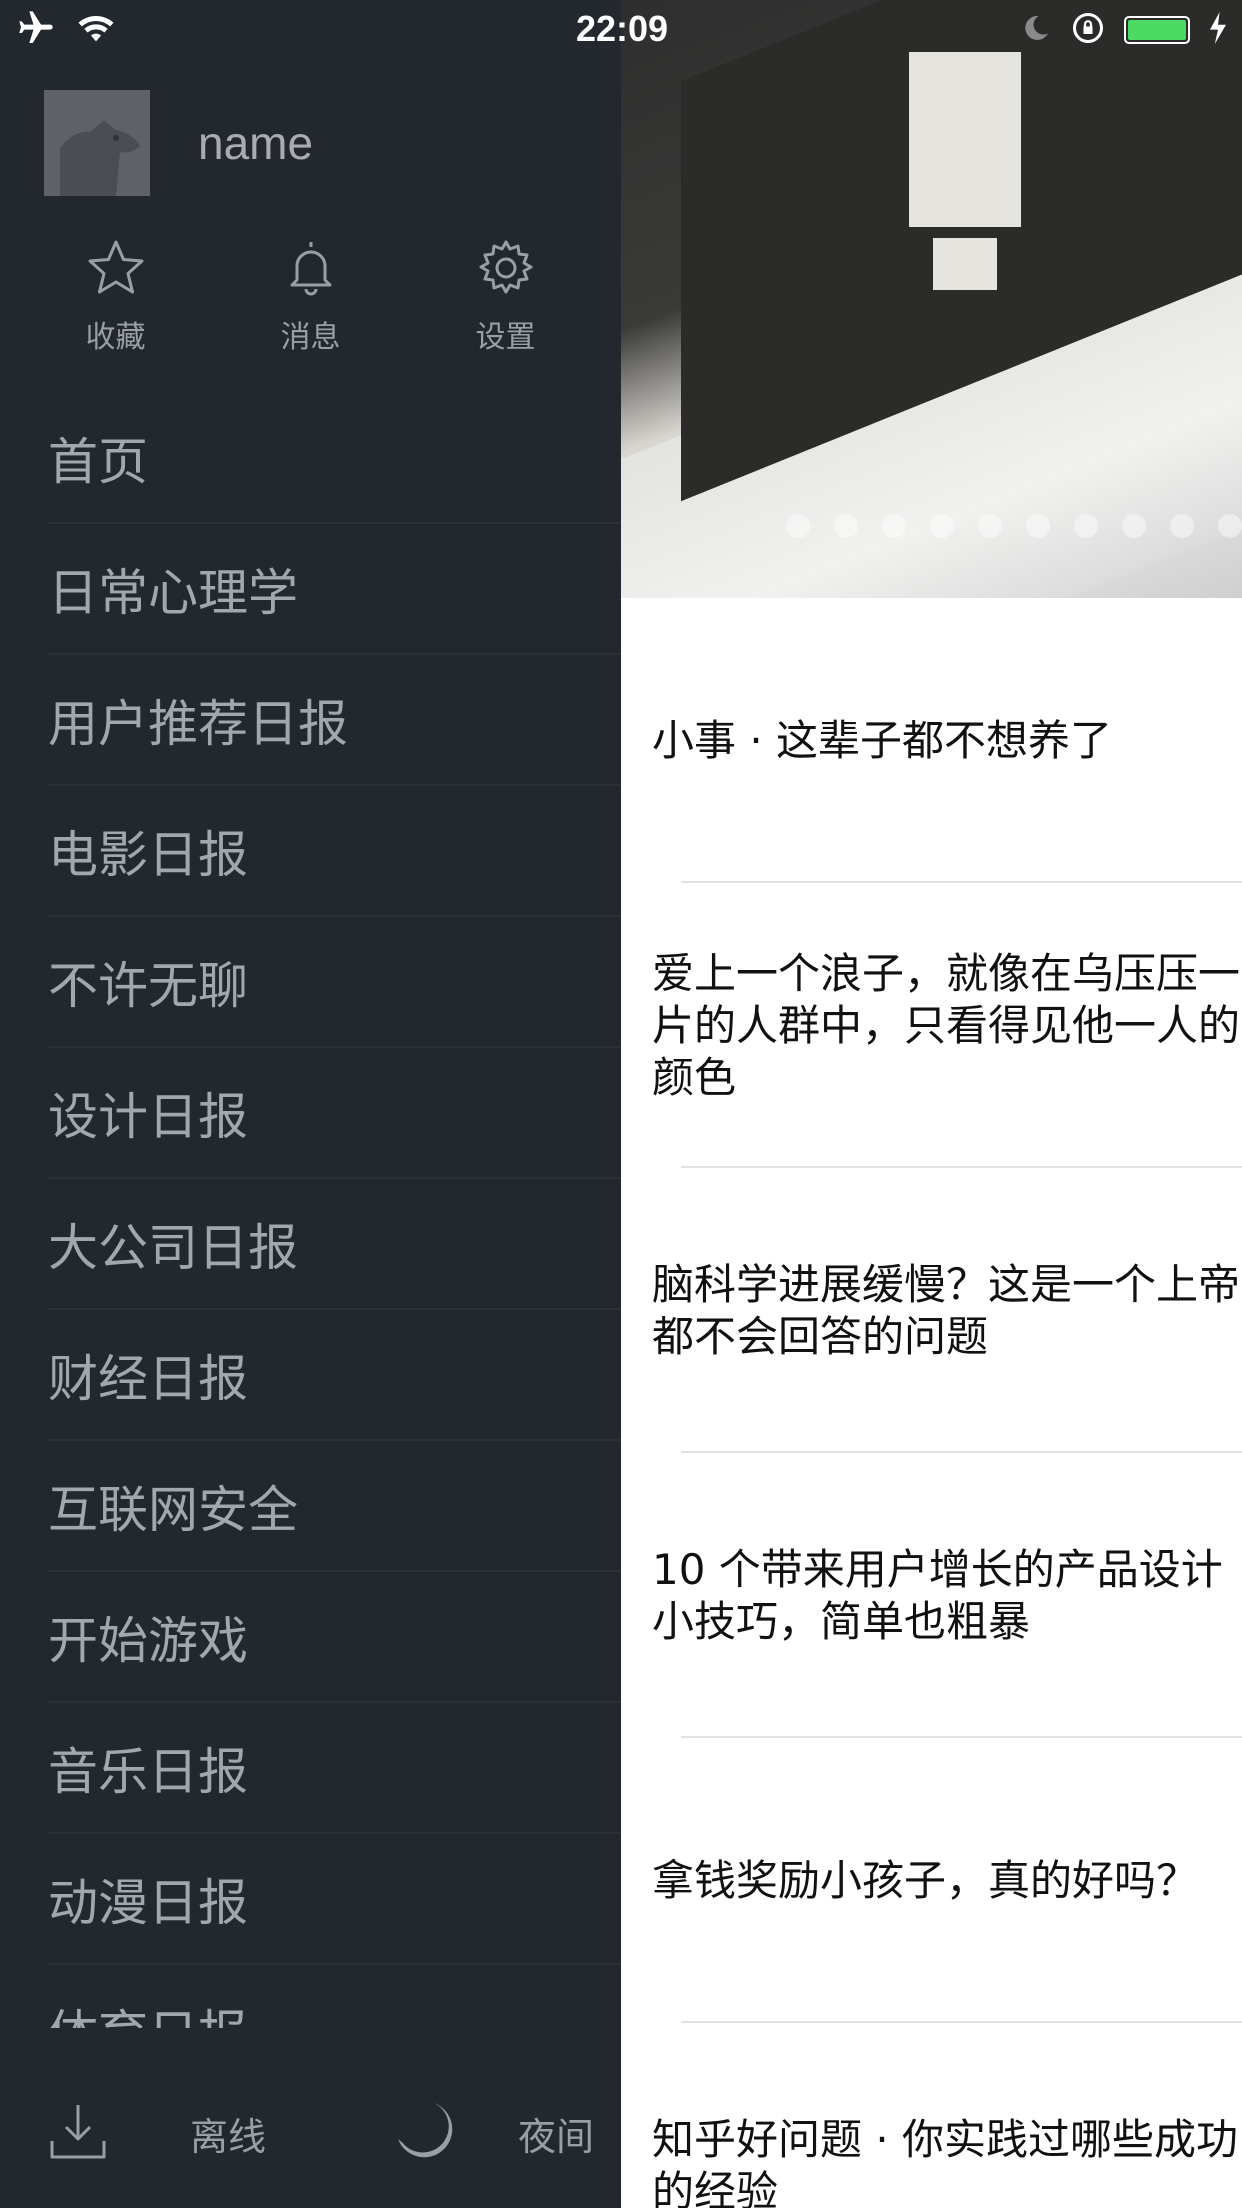 The width and height of the screenshot is (1242, 2208). What do you see at coordinates (334, 1506) in the screenshot?
I see `menu-item-internet-security: 互联网安全` at bounding box center [334, 1506].